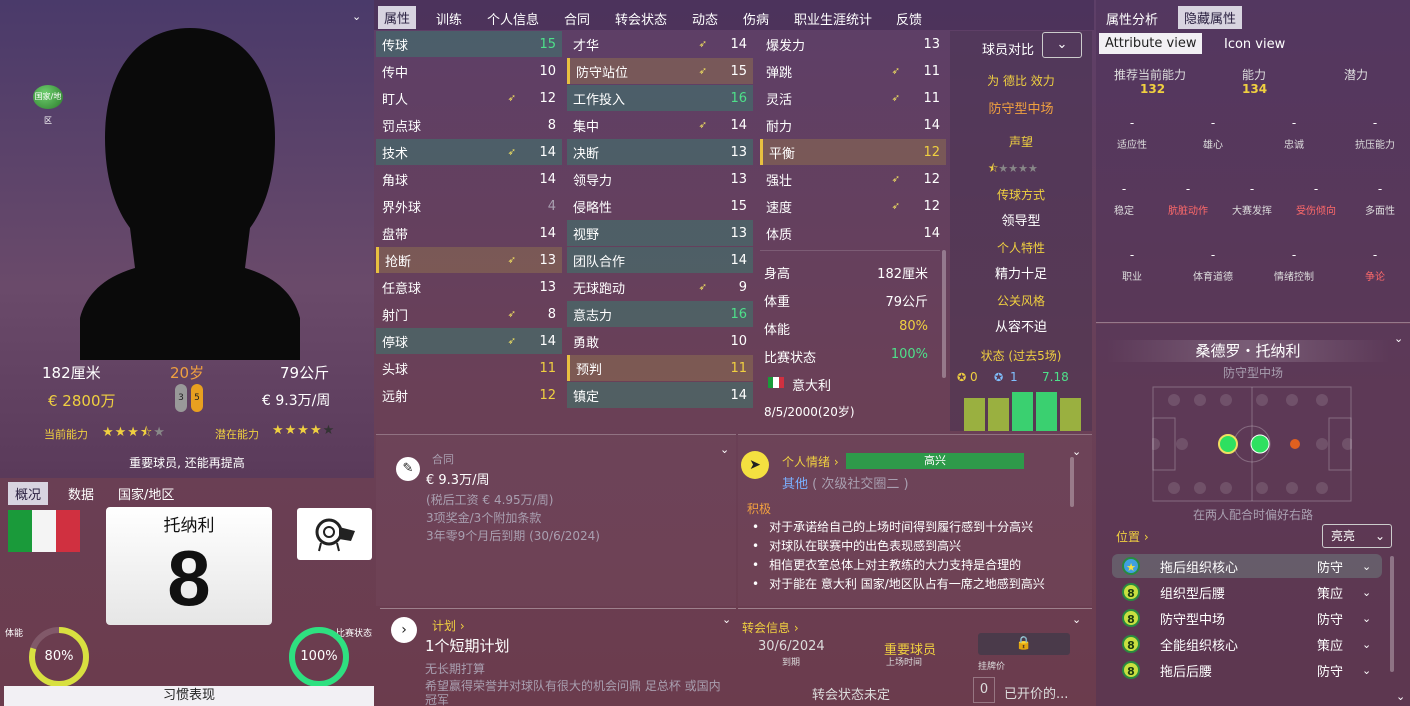 Image resolution: width=1410 pixels, height=706 pixels. I want to click on attribute-row: 强壮 12 ➶, so click(853, 179).